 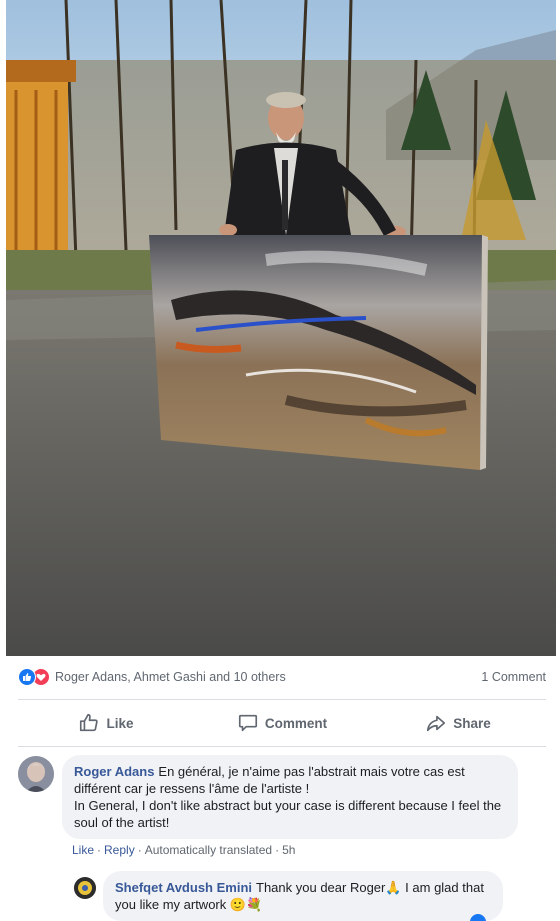 I want to click on like-button: Like, so click(x=106, y=723).